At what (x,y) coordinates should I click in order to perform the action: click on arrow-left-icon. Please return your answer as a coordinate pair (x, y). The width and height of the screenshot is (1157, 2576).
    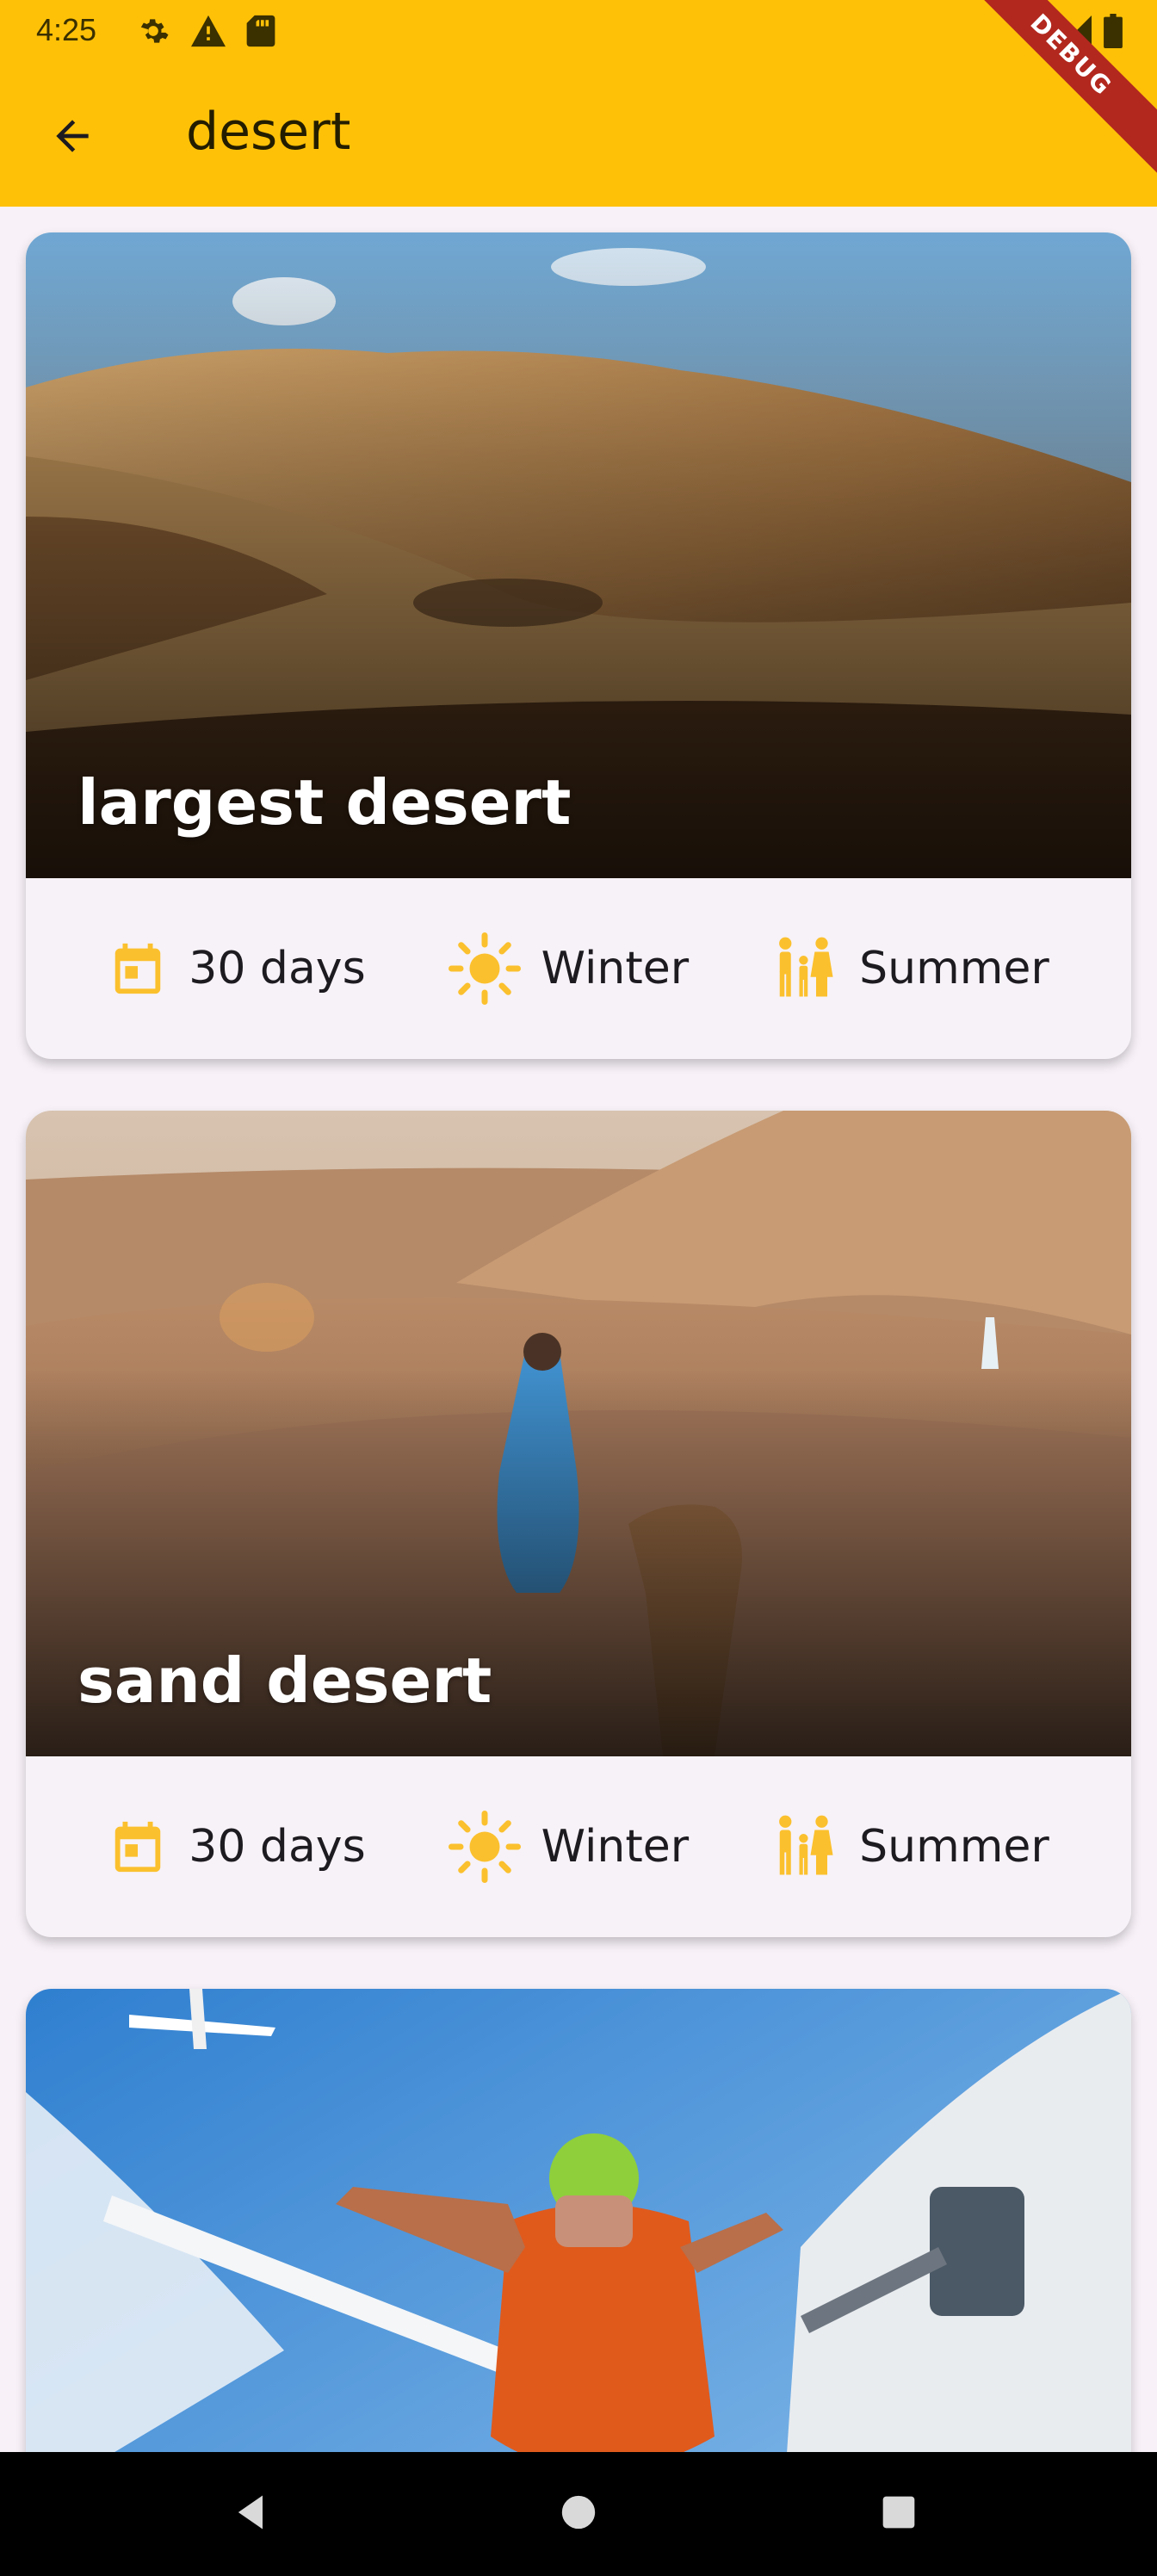
    Looking at the image, I should click on (72, 138).